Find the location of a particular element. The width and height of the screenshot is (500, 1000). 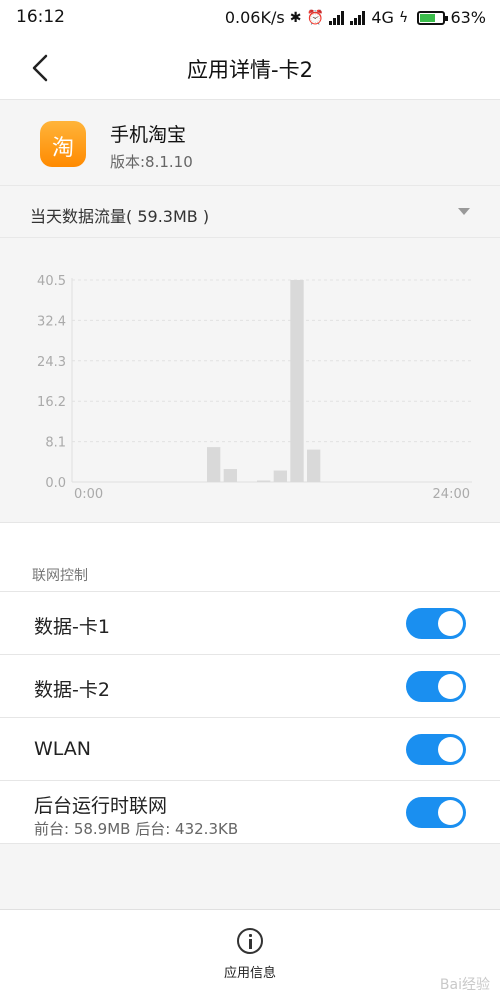

bottom-bar: 应用信息 Bai经验 is located at coordinates (250, 954).